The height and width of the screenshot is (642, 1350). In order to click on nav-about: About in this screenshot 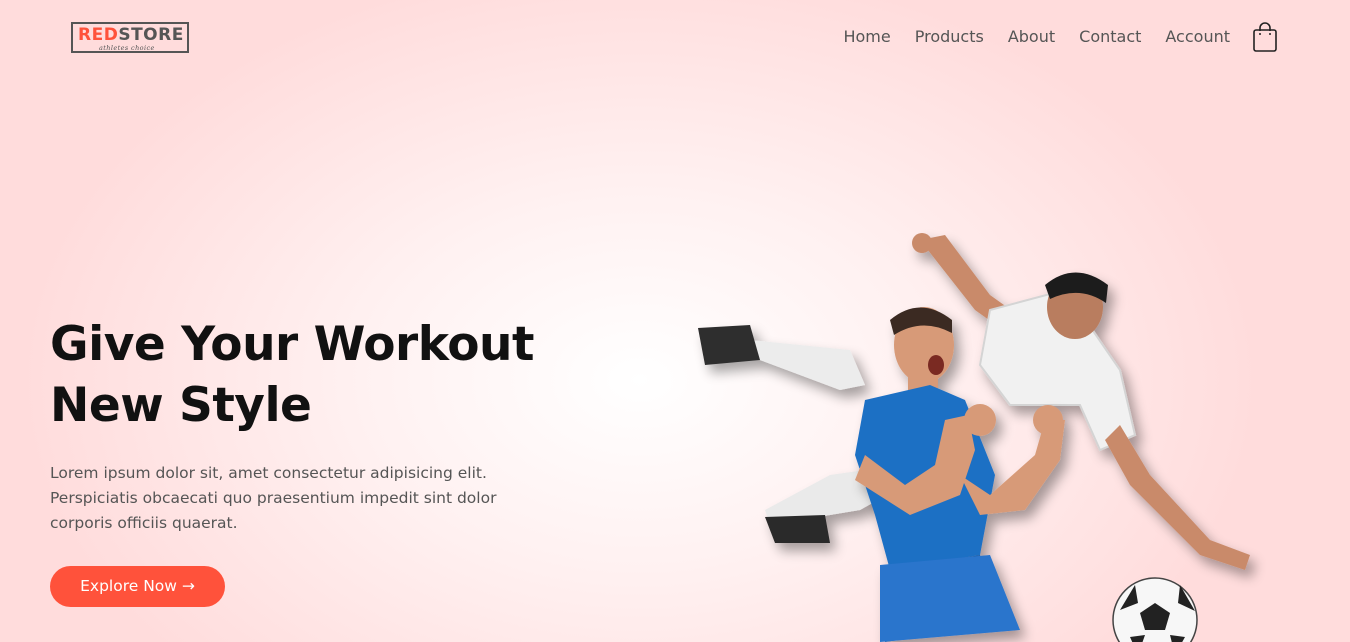, I will do `click(1031, 37)`.